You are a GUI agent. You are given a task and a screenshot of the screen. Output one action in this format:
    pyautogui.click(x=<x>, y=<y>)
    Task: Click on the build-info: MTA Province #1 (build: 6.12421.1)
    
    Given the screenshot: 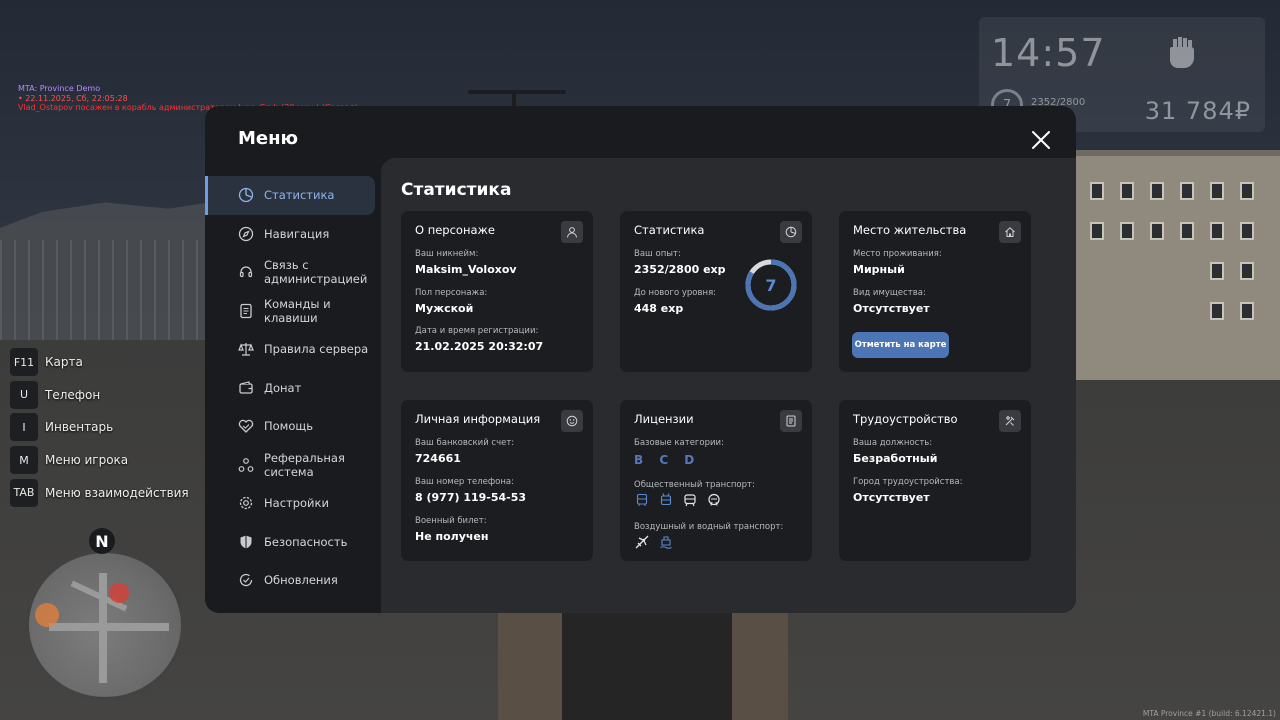 What is the action you would take?
    pyautogui.click(x=1209, y=713)
    